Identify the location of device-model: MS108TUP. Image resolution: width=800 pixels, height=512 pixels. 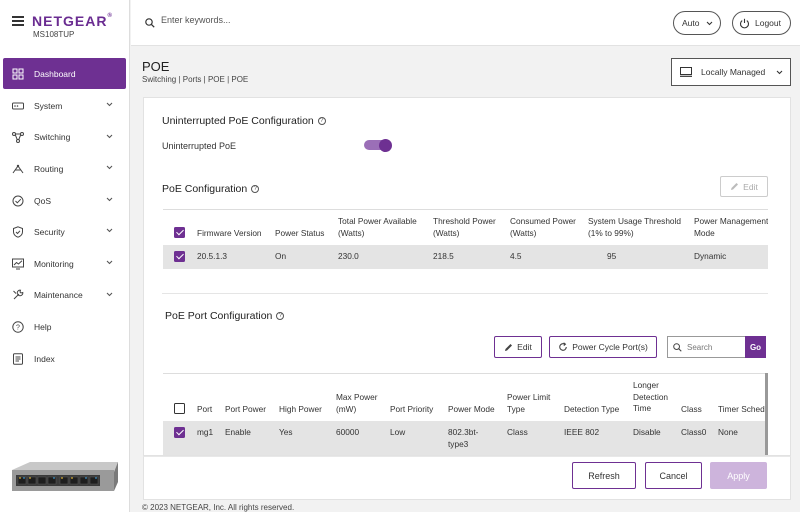
(54, 34).